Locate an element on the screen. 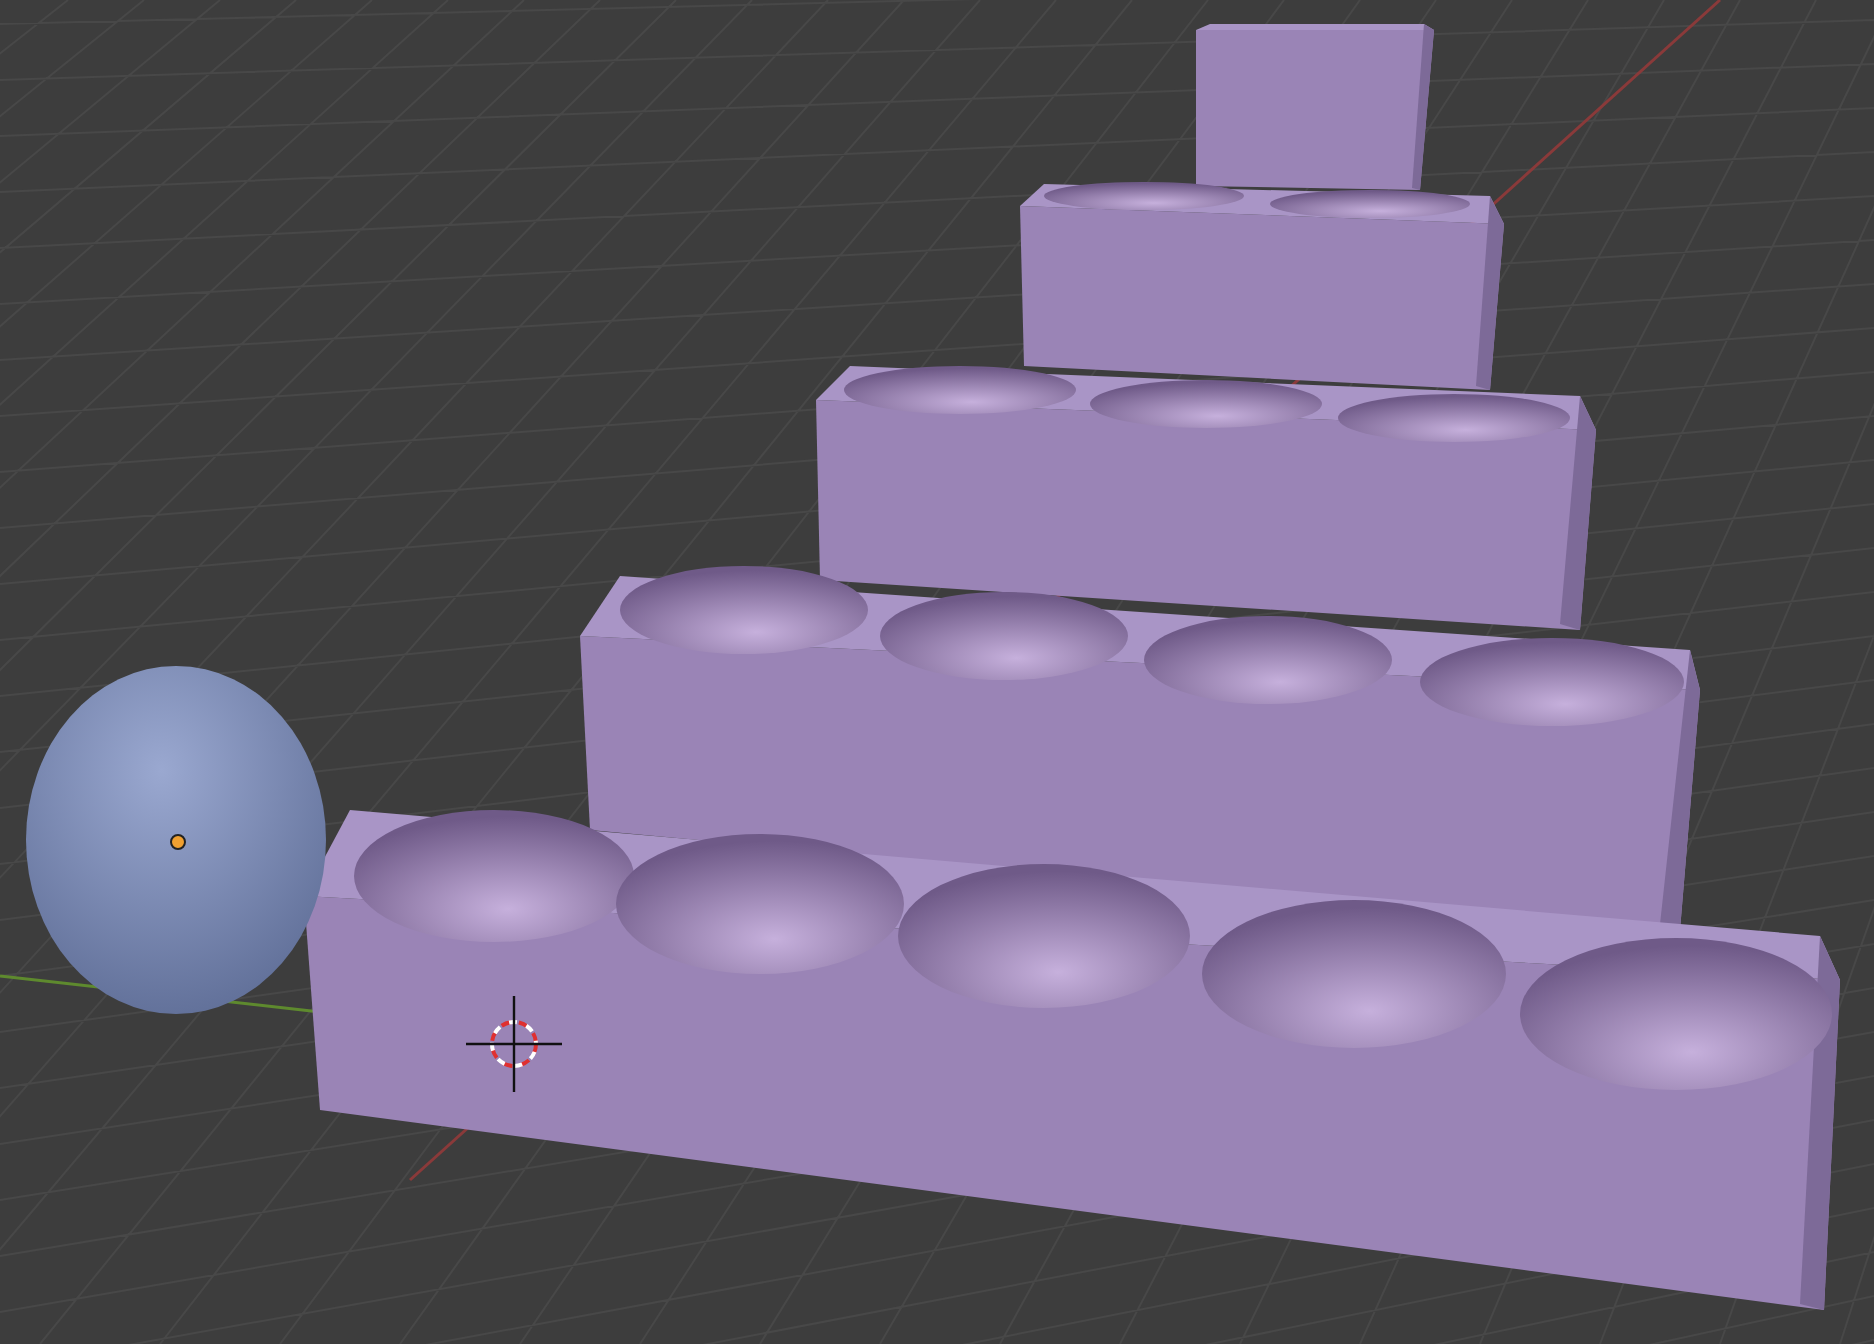  crosshair-cursor-icon is located at coordinates (514, 1044).